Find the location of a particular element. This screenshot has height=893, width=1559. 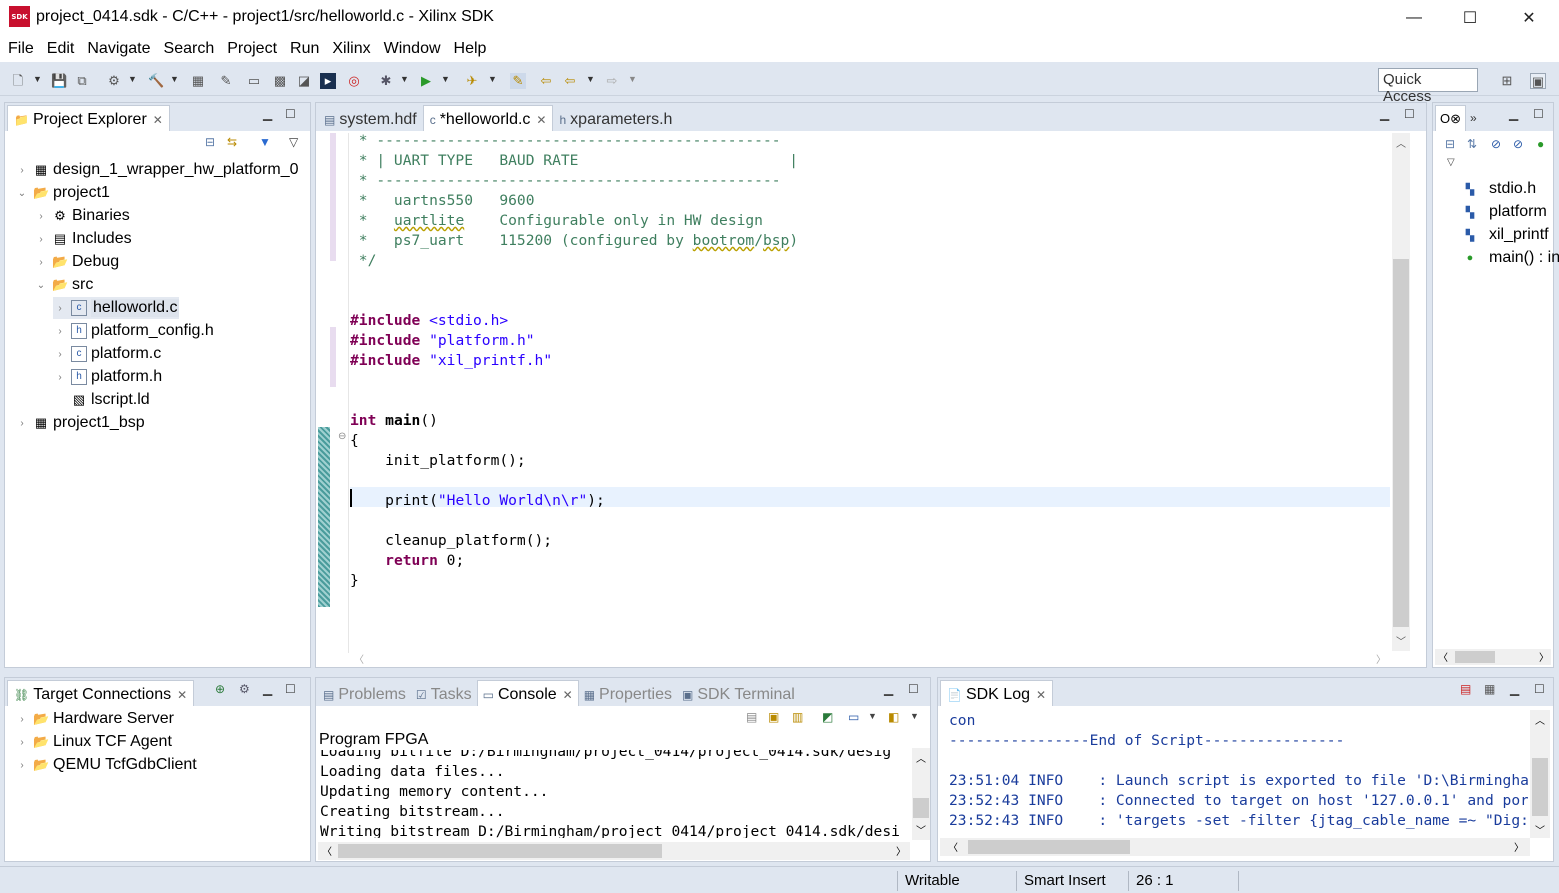

tab-problems: ▤ Problems is located at coordinates (364, 693).